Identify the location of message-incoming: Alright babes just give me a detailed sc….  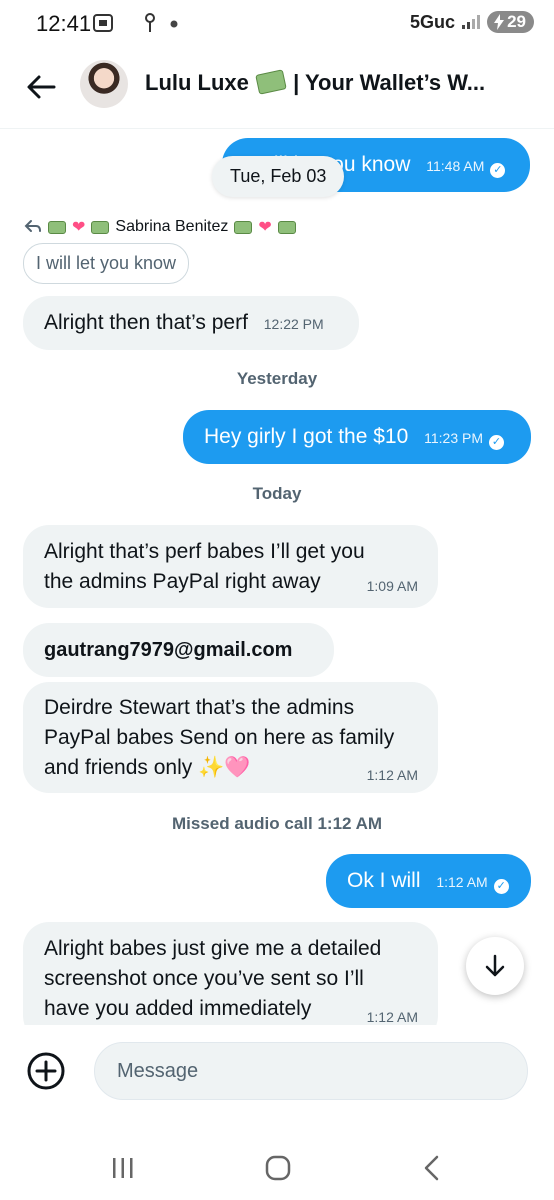
(230, 973).